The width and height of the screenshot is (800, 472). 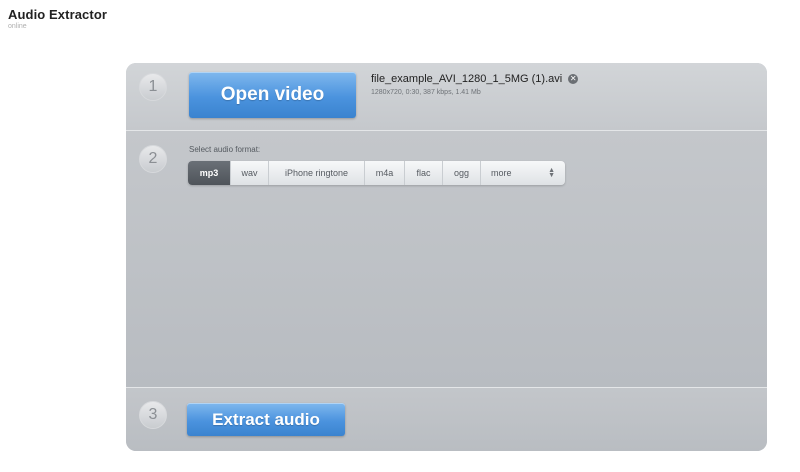 What do you see at coordinates (209, 173) in the screenshot?
I see `format-option-mp3: mp3` at bounding box center [209, 173].